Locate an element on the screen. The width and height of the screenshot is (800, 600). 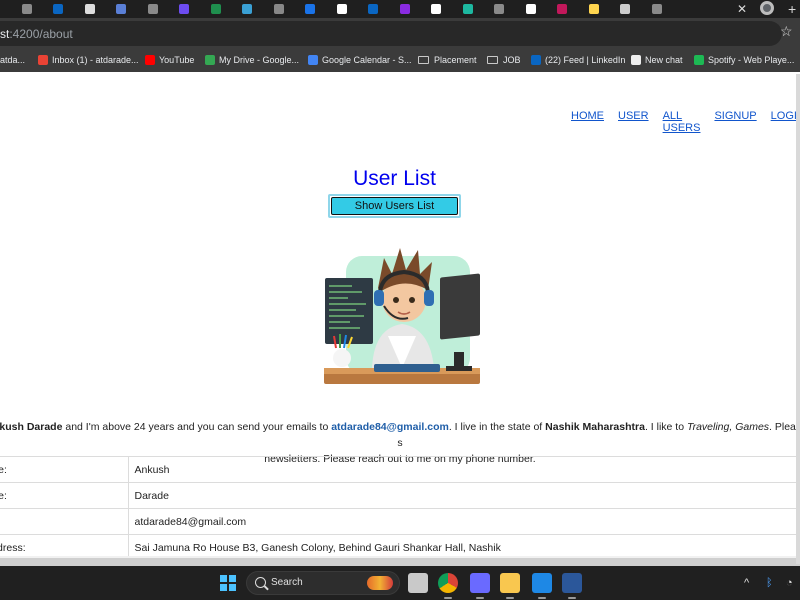
search-icon is located at coordinates (260, 582).